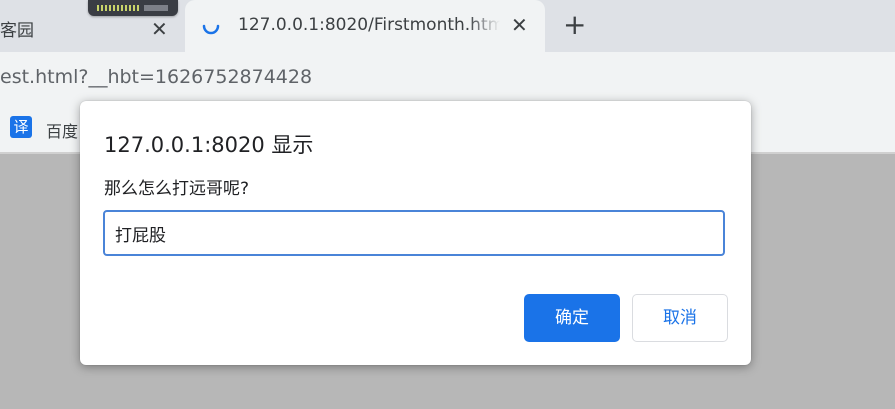 The image size is (895, 409). I want to click on ok-button: 确定, so click(572, 318).